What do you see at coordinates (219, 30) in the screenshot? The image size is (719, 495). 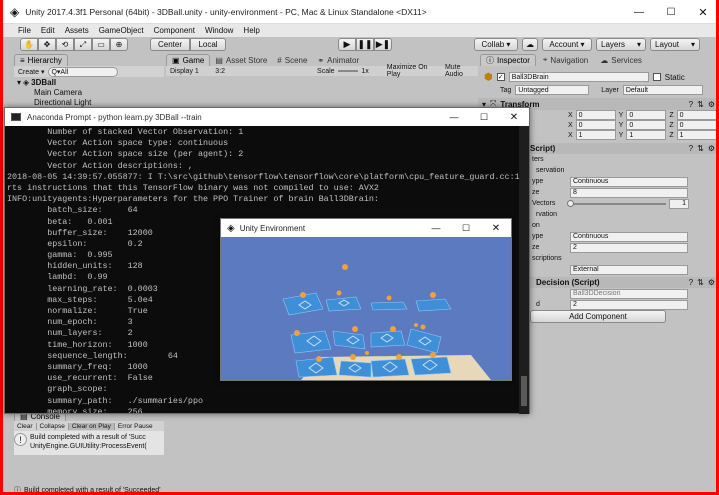 I see `menu-window: Window` at bounding box center [219, 30].